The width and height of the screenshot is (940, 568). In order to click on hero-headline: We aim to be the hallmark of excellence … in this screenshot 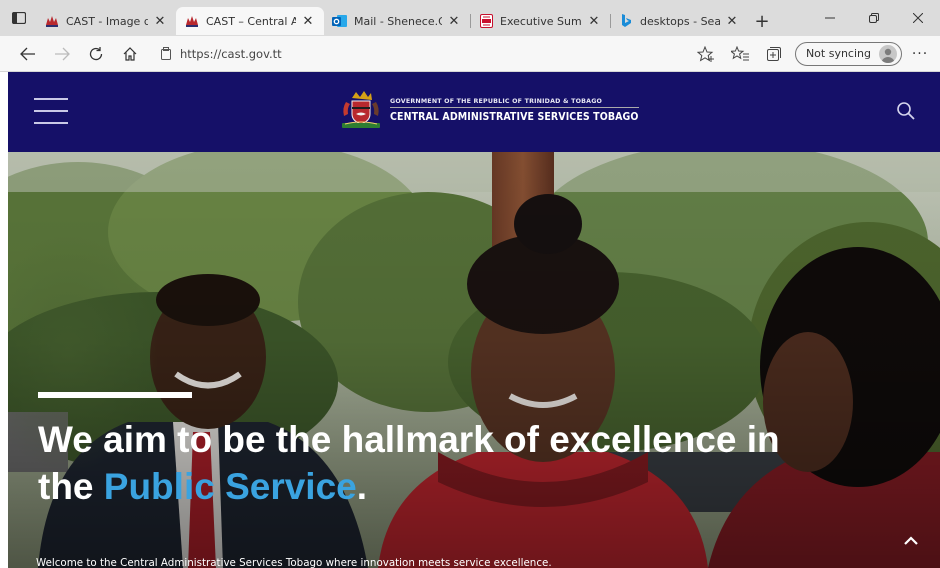, I will do `click(418, 463)`.